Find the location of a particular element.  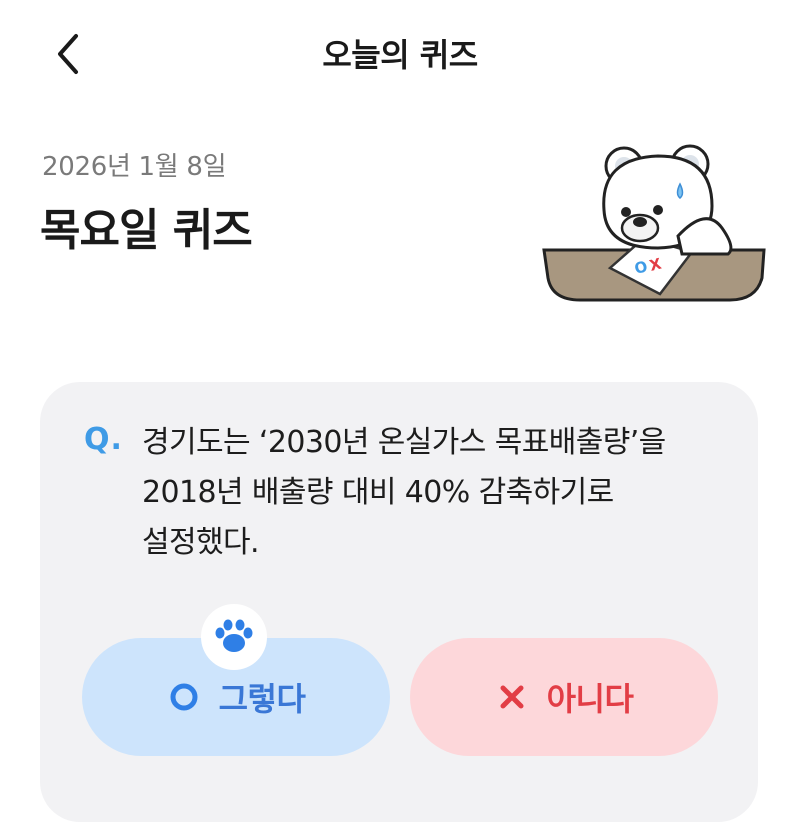

quiz-date: 2026년 1월 8일 is located at coordinates (134, 167).